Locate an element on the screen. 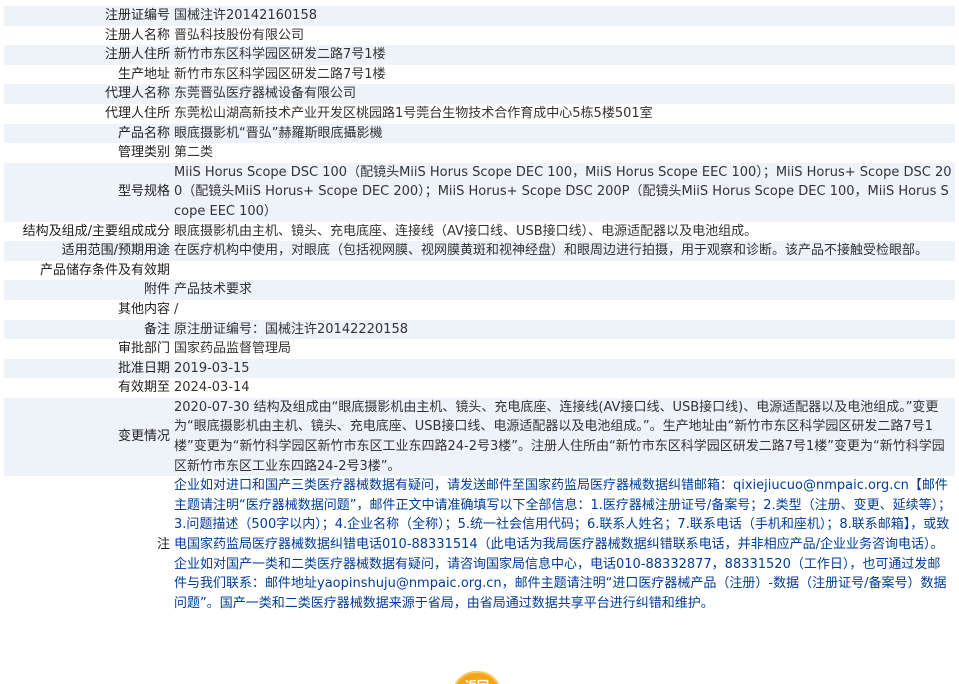  field-value: 东莞晋弘医疗器械设备有限公司 is located at coordinates (563, 94).